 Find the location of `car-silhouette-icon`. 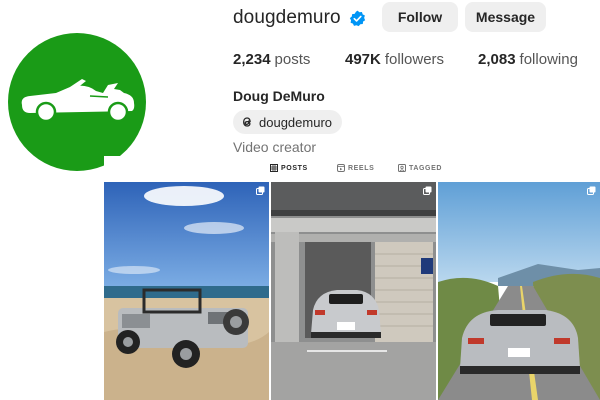

car-silhouette-icon is located at coordinates (78, 101).